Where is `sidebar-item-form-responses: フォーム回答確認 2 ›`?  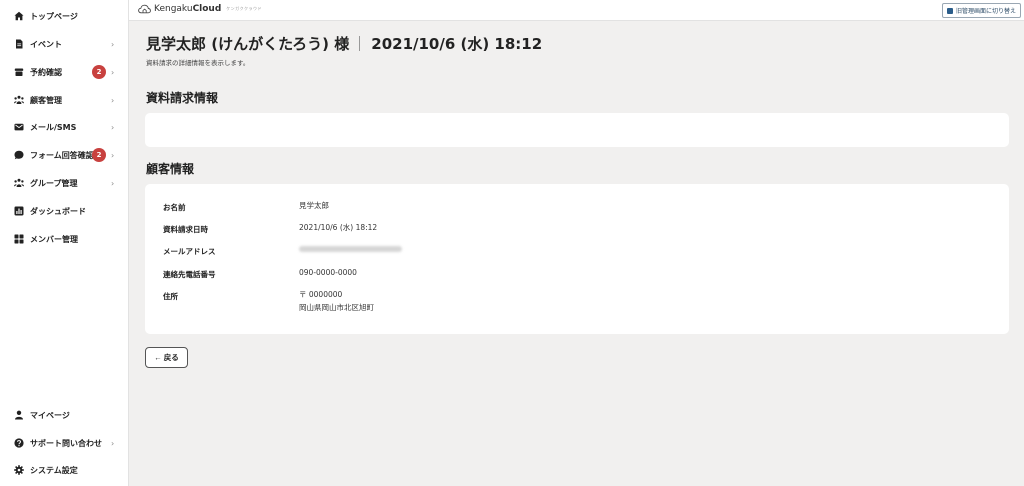 sidebar-item-form-responses: フォーム回答確認 2 › is located at coordinates (64, 155).